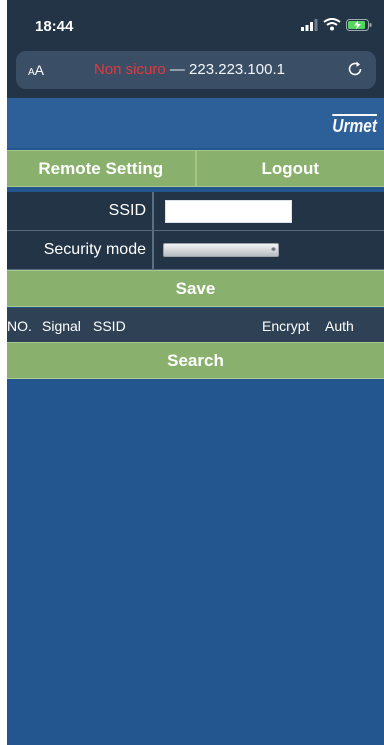  I want to click on search-button: Search, so click(195, 360).